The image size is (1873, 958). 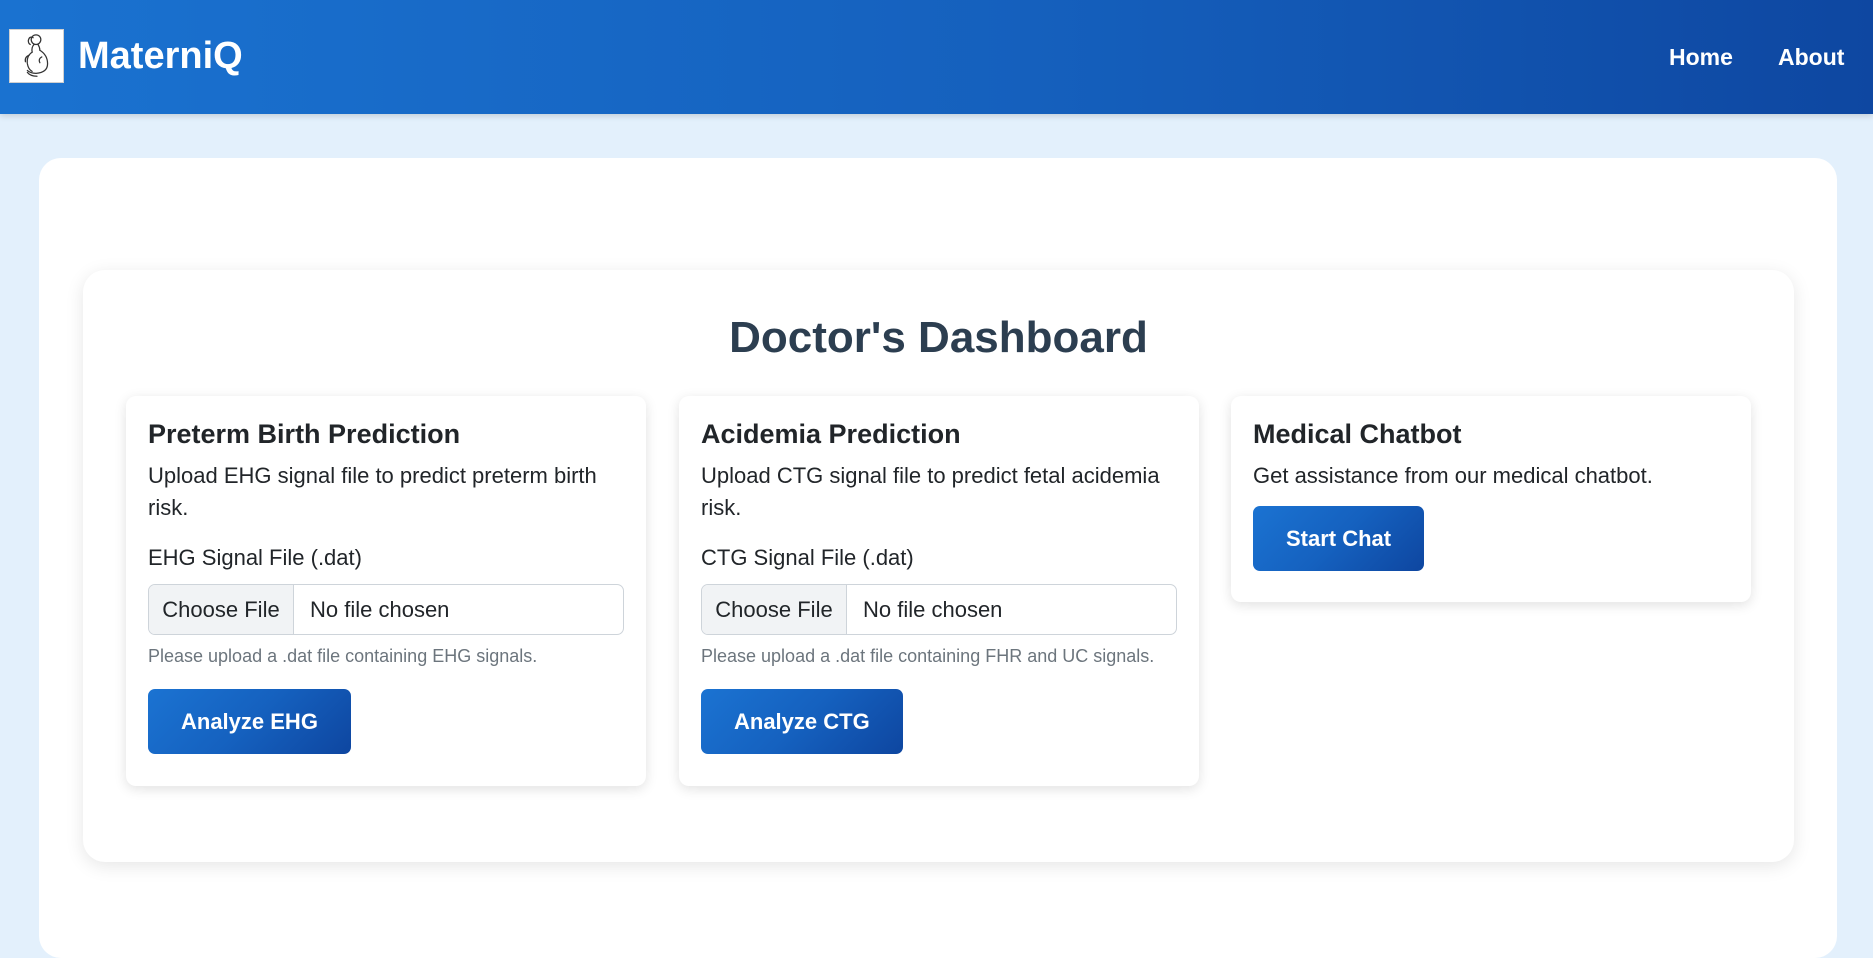 I want to click on card-description: Get assistance from our medical chatbot., so click(x=1453, y=475).